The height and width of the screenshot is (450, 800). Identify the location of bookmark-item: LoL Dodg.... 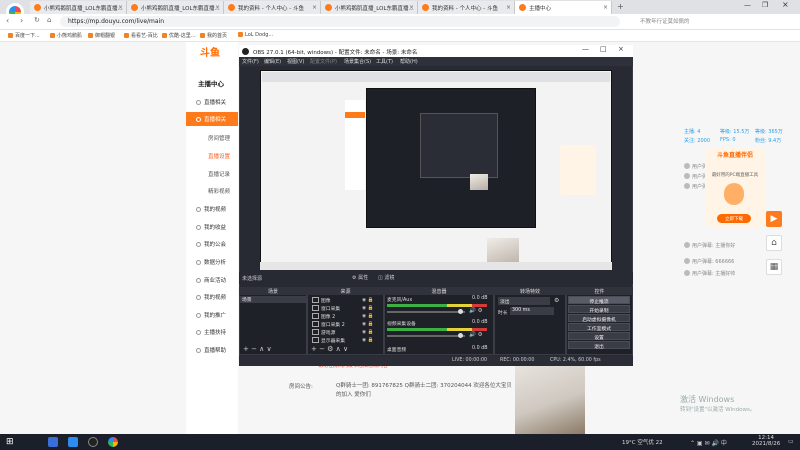
(255, 35).